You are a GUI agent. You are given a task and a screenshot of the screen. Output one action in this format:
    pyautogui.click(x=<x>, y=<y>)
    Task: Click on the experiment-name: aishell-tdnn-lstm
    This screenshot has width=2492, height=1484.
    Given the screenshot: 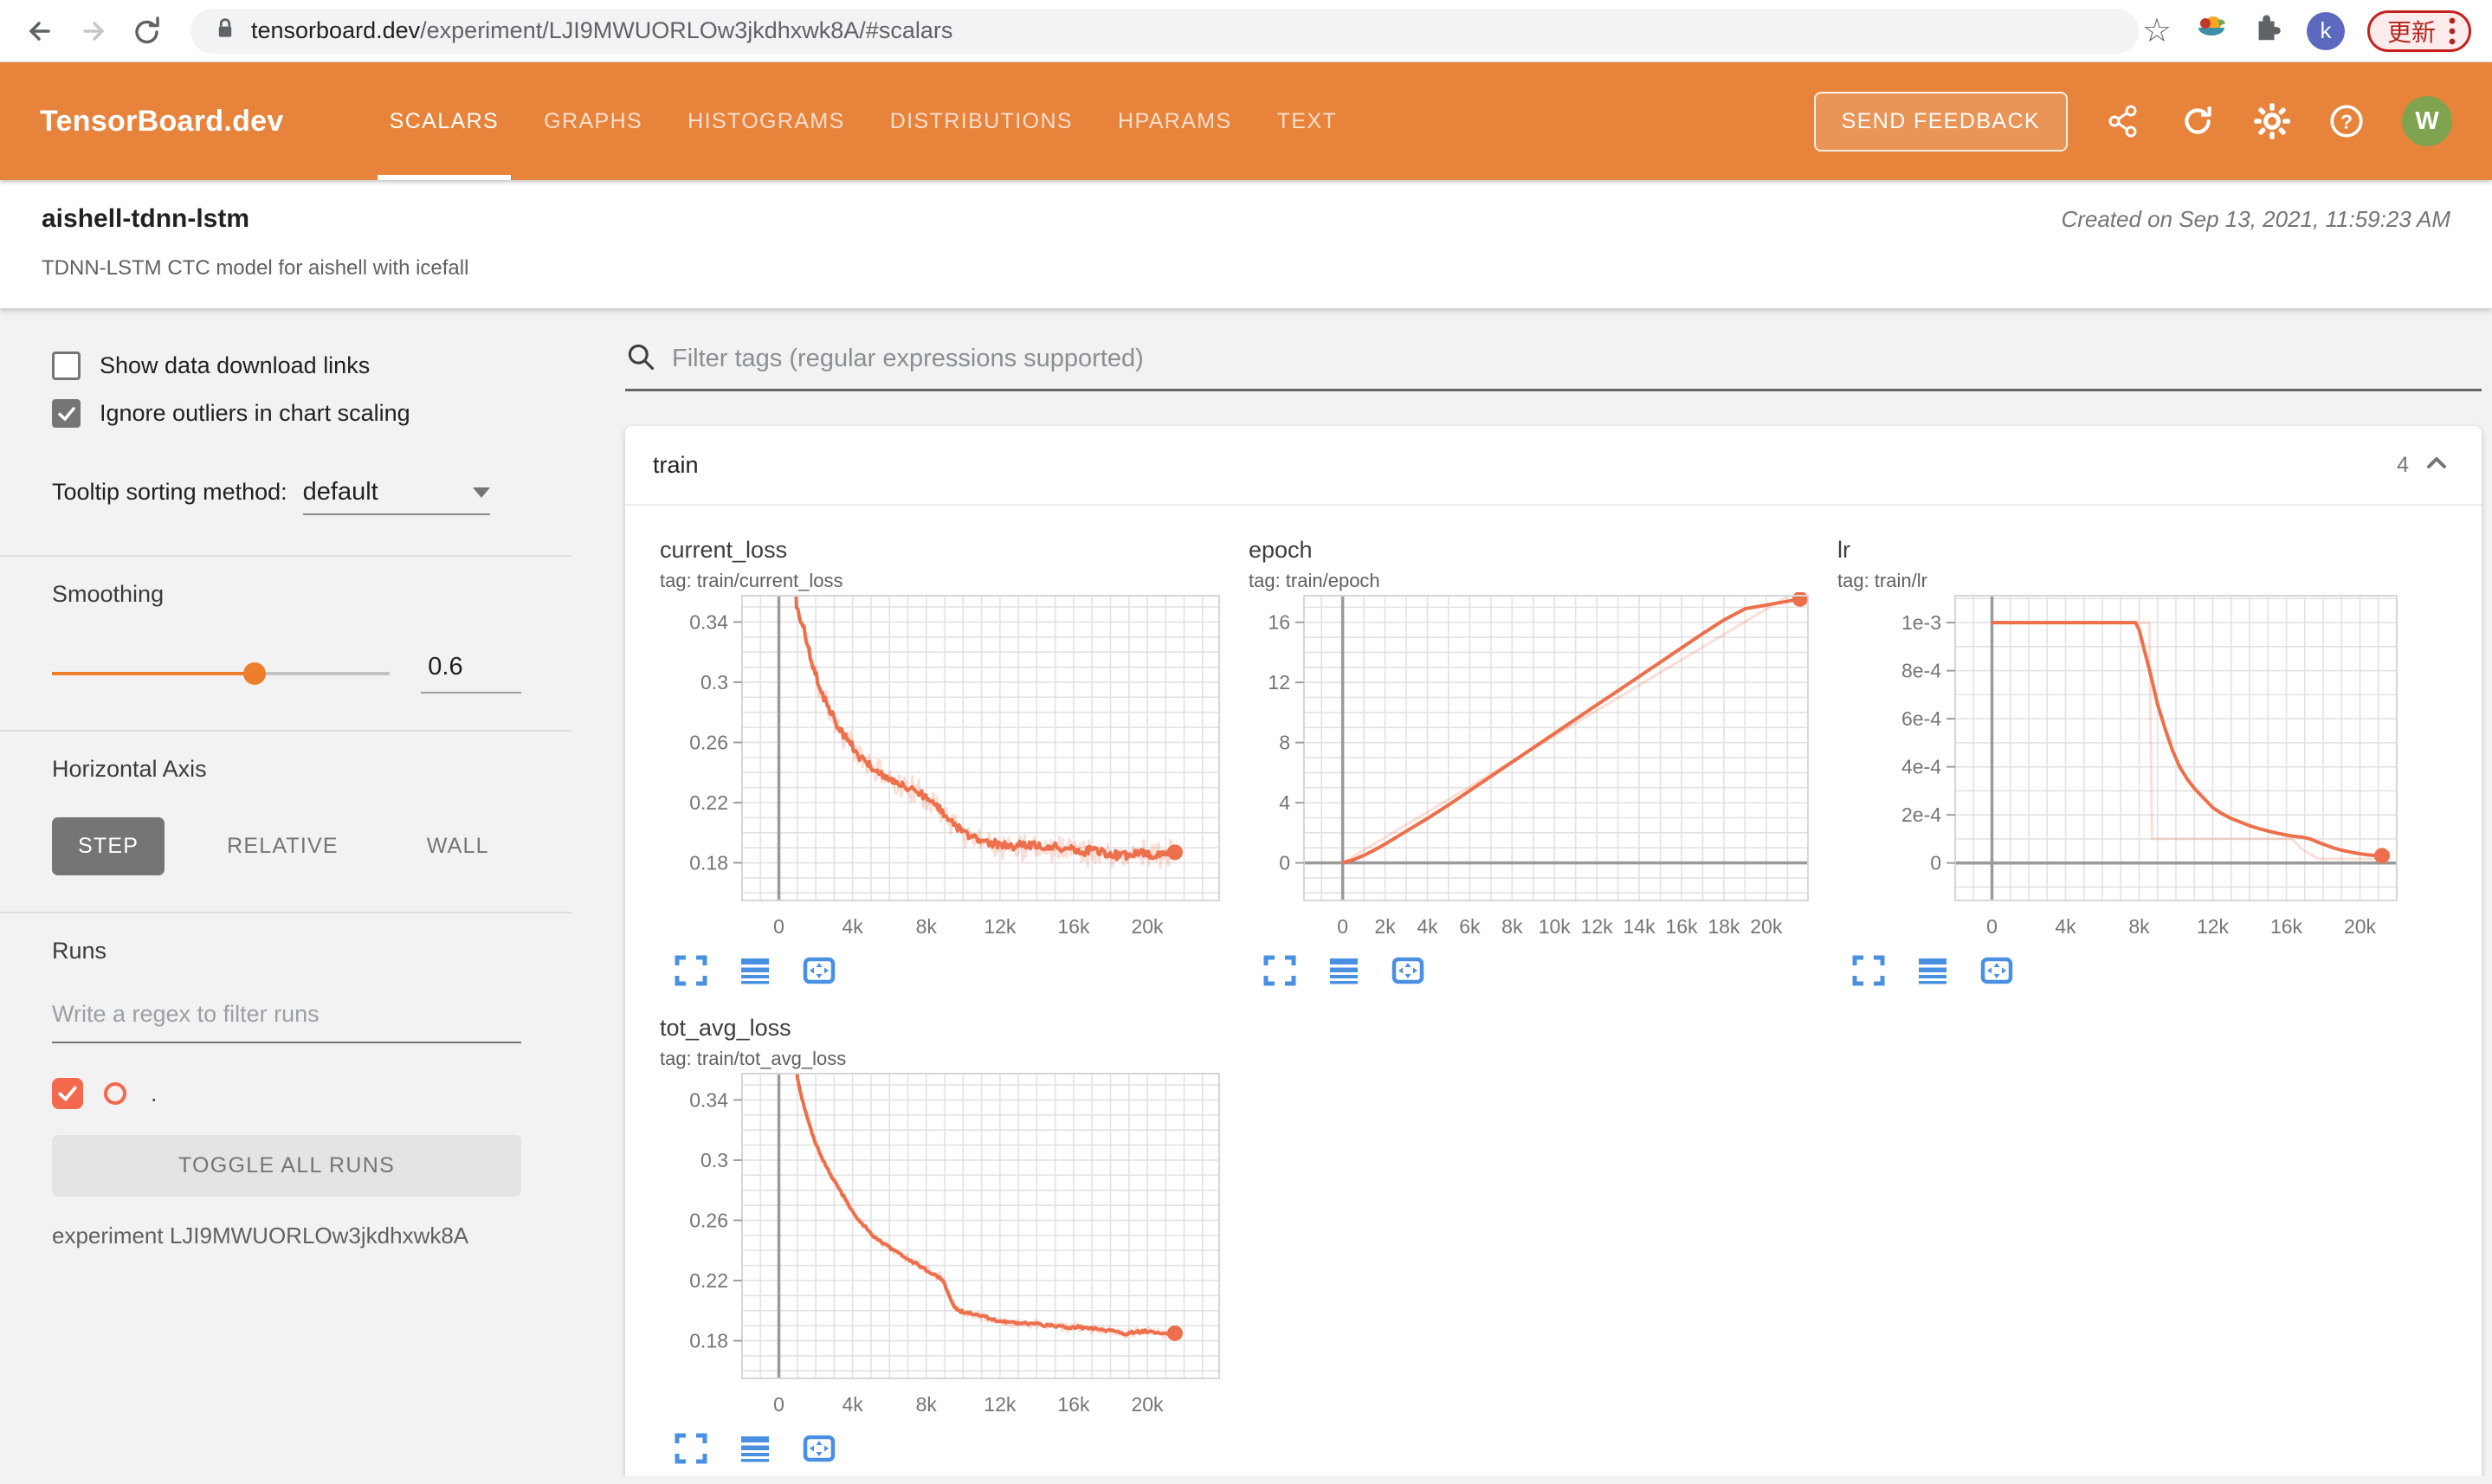 What is the action you would take?
    pyautogui.click(x=146, y=218)
    